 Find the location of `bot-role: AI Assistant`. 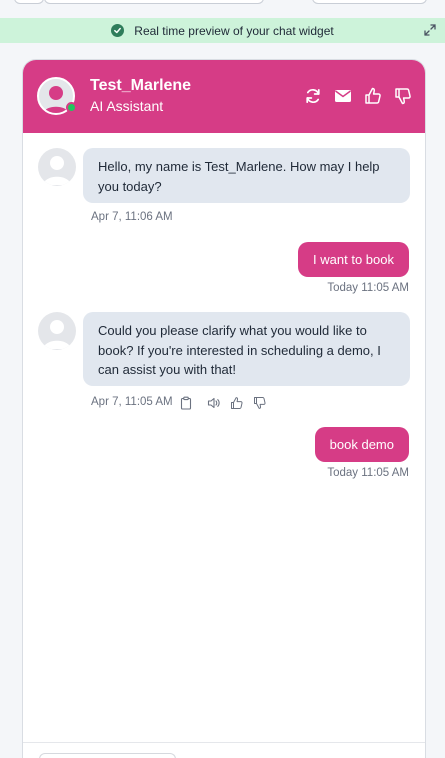

bot-role: AI Assistant is located at coordinates (127, 106).